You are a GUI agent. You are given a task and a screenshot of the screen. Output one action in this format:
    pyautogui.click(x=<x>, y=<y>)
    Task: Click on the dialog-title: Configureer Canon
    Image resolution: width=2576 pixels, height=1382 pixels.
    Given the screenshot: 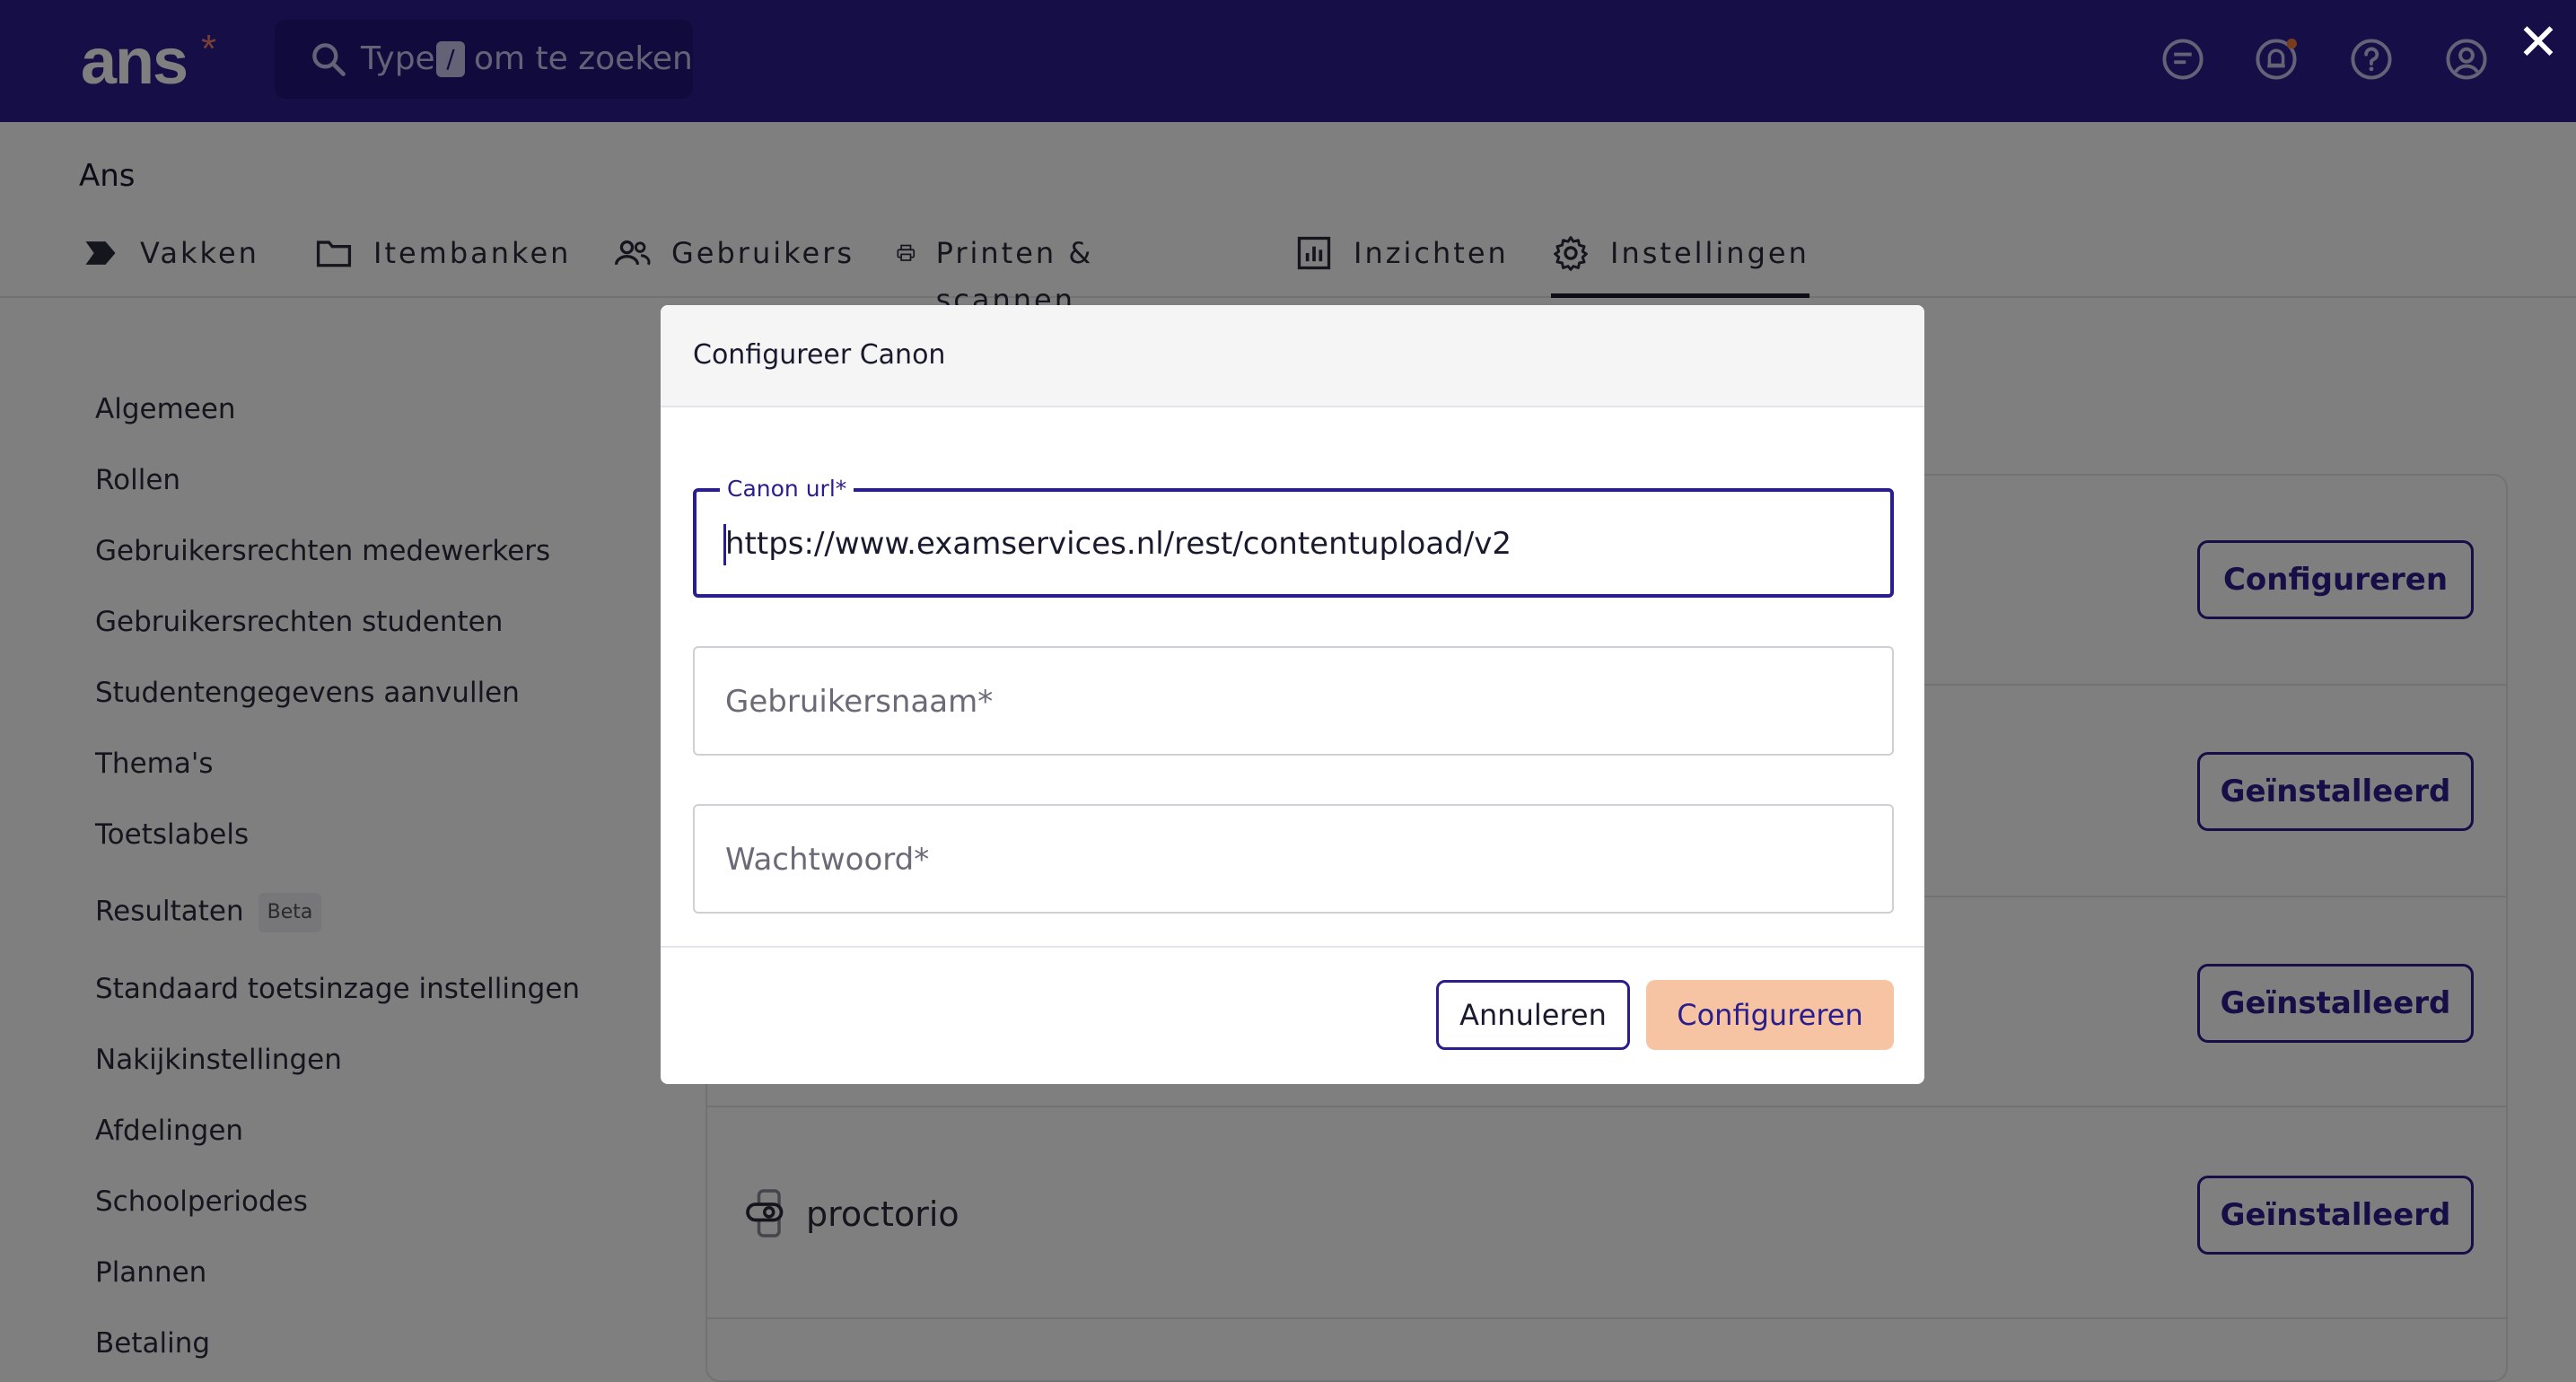 What is the action you would take?
    pyautogui.click(x=819, y=355)
    